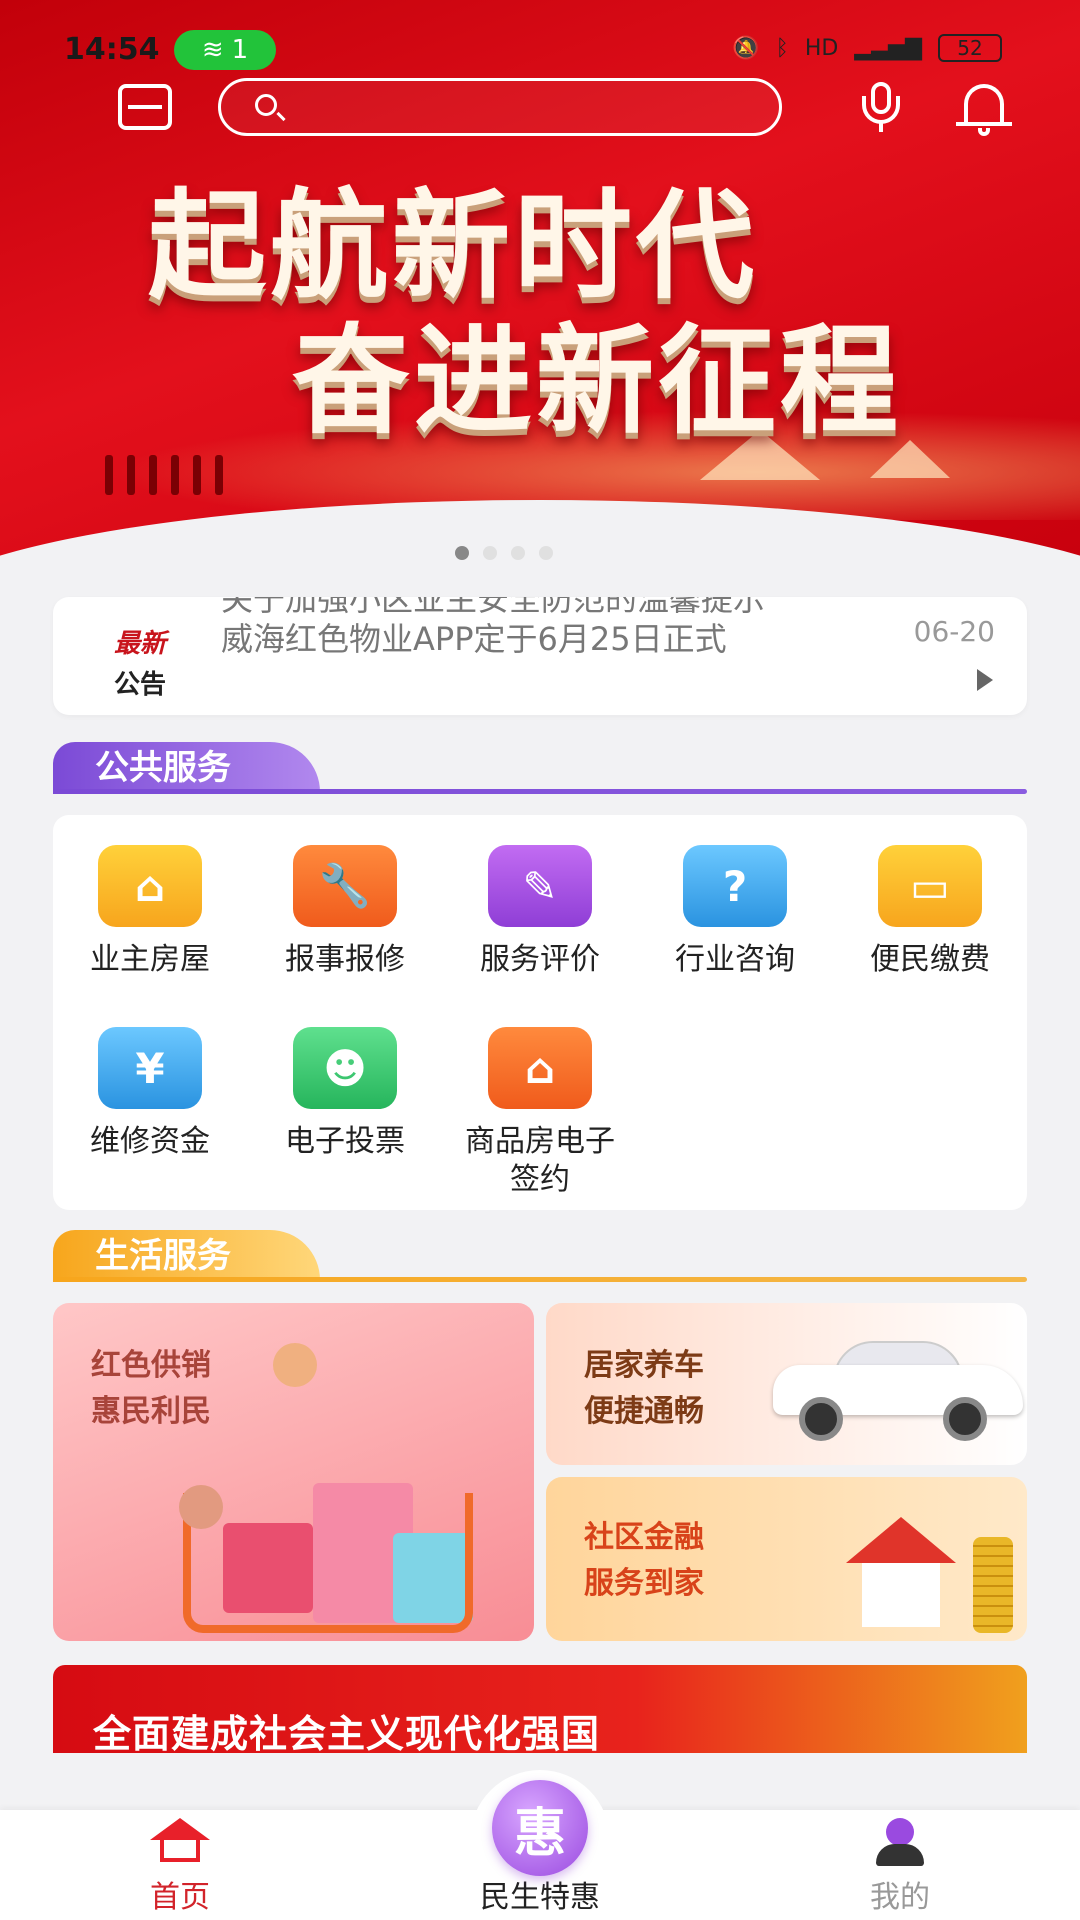 The image size is (1080, 1920). Describe the element at coordinates (164, 475) in the screenshot. I see `banner-flag-silhouettes` at that location.